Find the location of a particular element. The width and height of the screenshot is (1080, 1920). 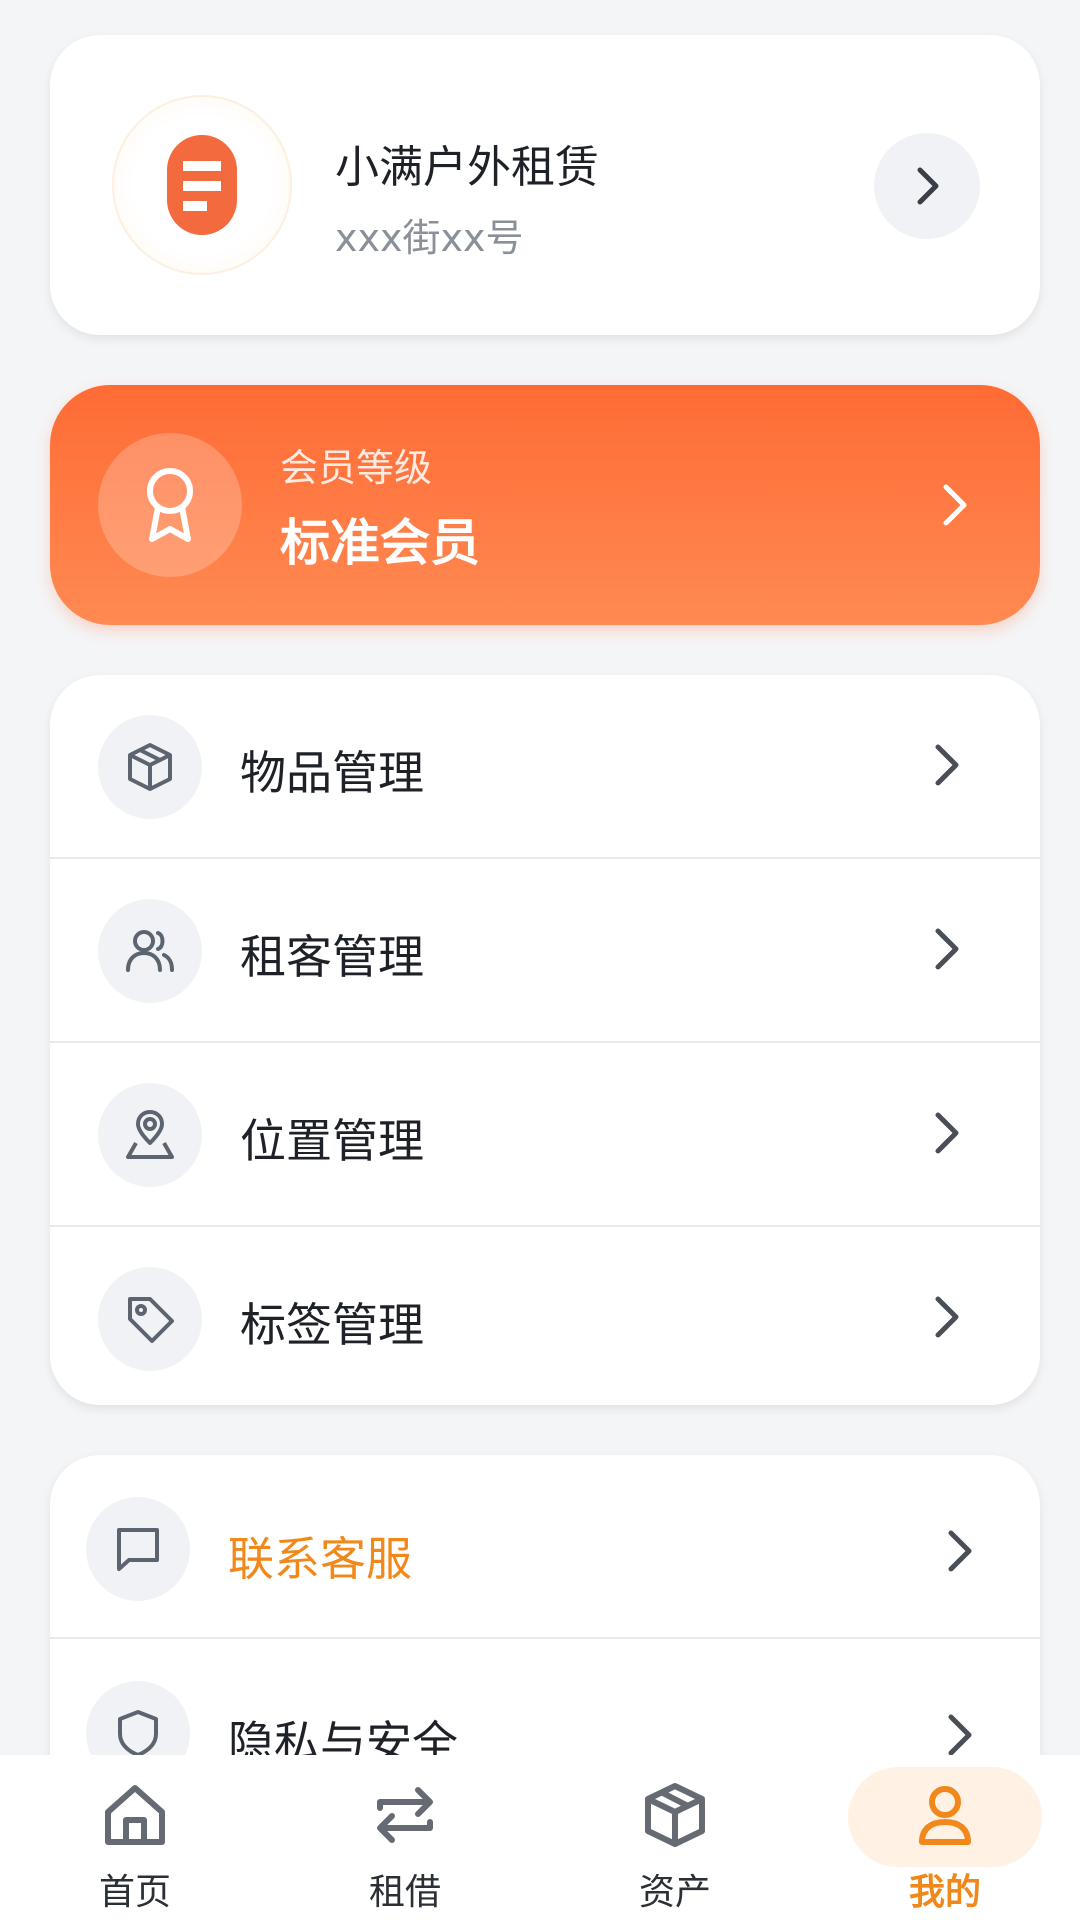

shop-logo is located at coordinates (202, 185).